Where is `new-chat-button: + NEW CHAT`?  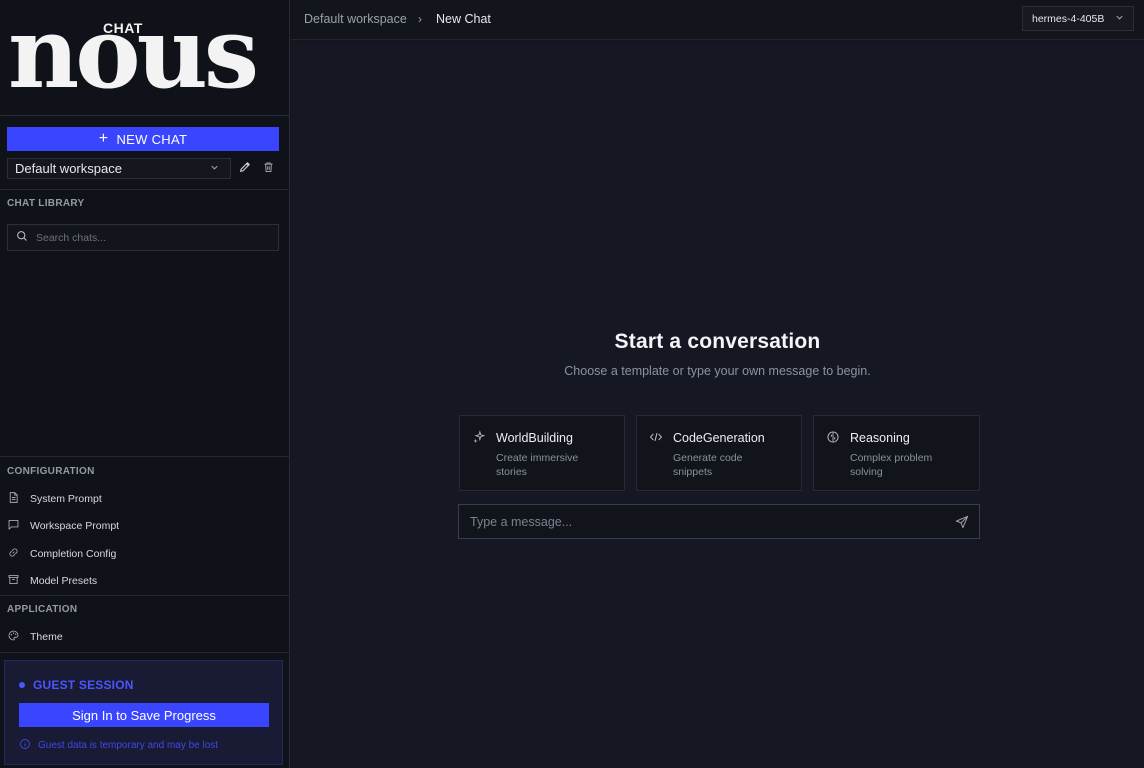 new-chat-button: + NEW CHAT is located at coordinates (143, 139).